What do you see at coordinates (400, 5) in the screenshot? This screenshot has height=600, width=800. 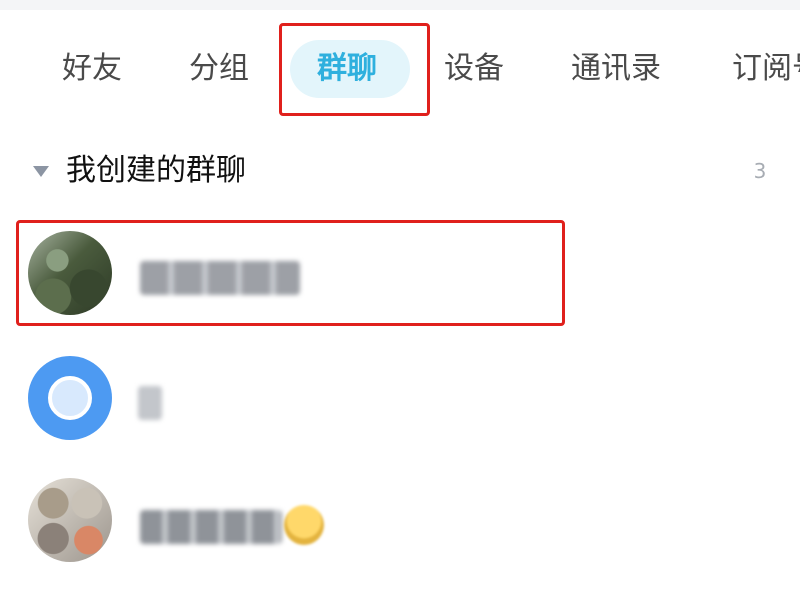 I see `top-strip` at bounding box center [400, 5].